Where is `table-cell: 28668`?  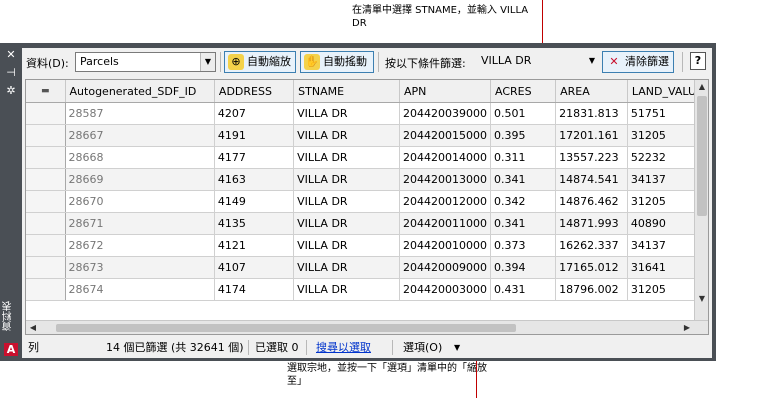
table-cell: 28668 is located at coordinates (140, 157).